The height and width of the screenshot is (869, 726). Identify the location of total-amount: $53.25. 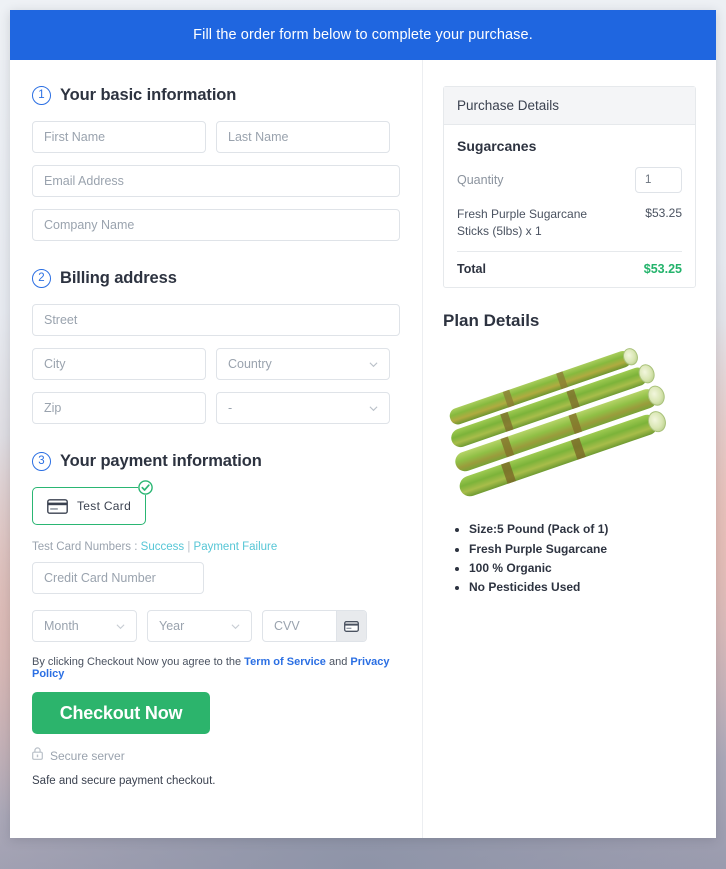
(662, 269).